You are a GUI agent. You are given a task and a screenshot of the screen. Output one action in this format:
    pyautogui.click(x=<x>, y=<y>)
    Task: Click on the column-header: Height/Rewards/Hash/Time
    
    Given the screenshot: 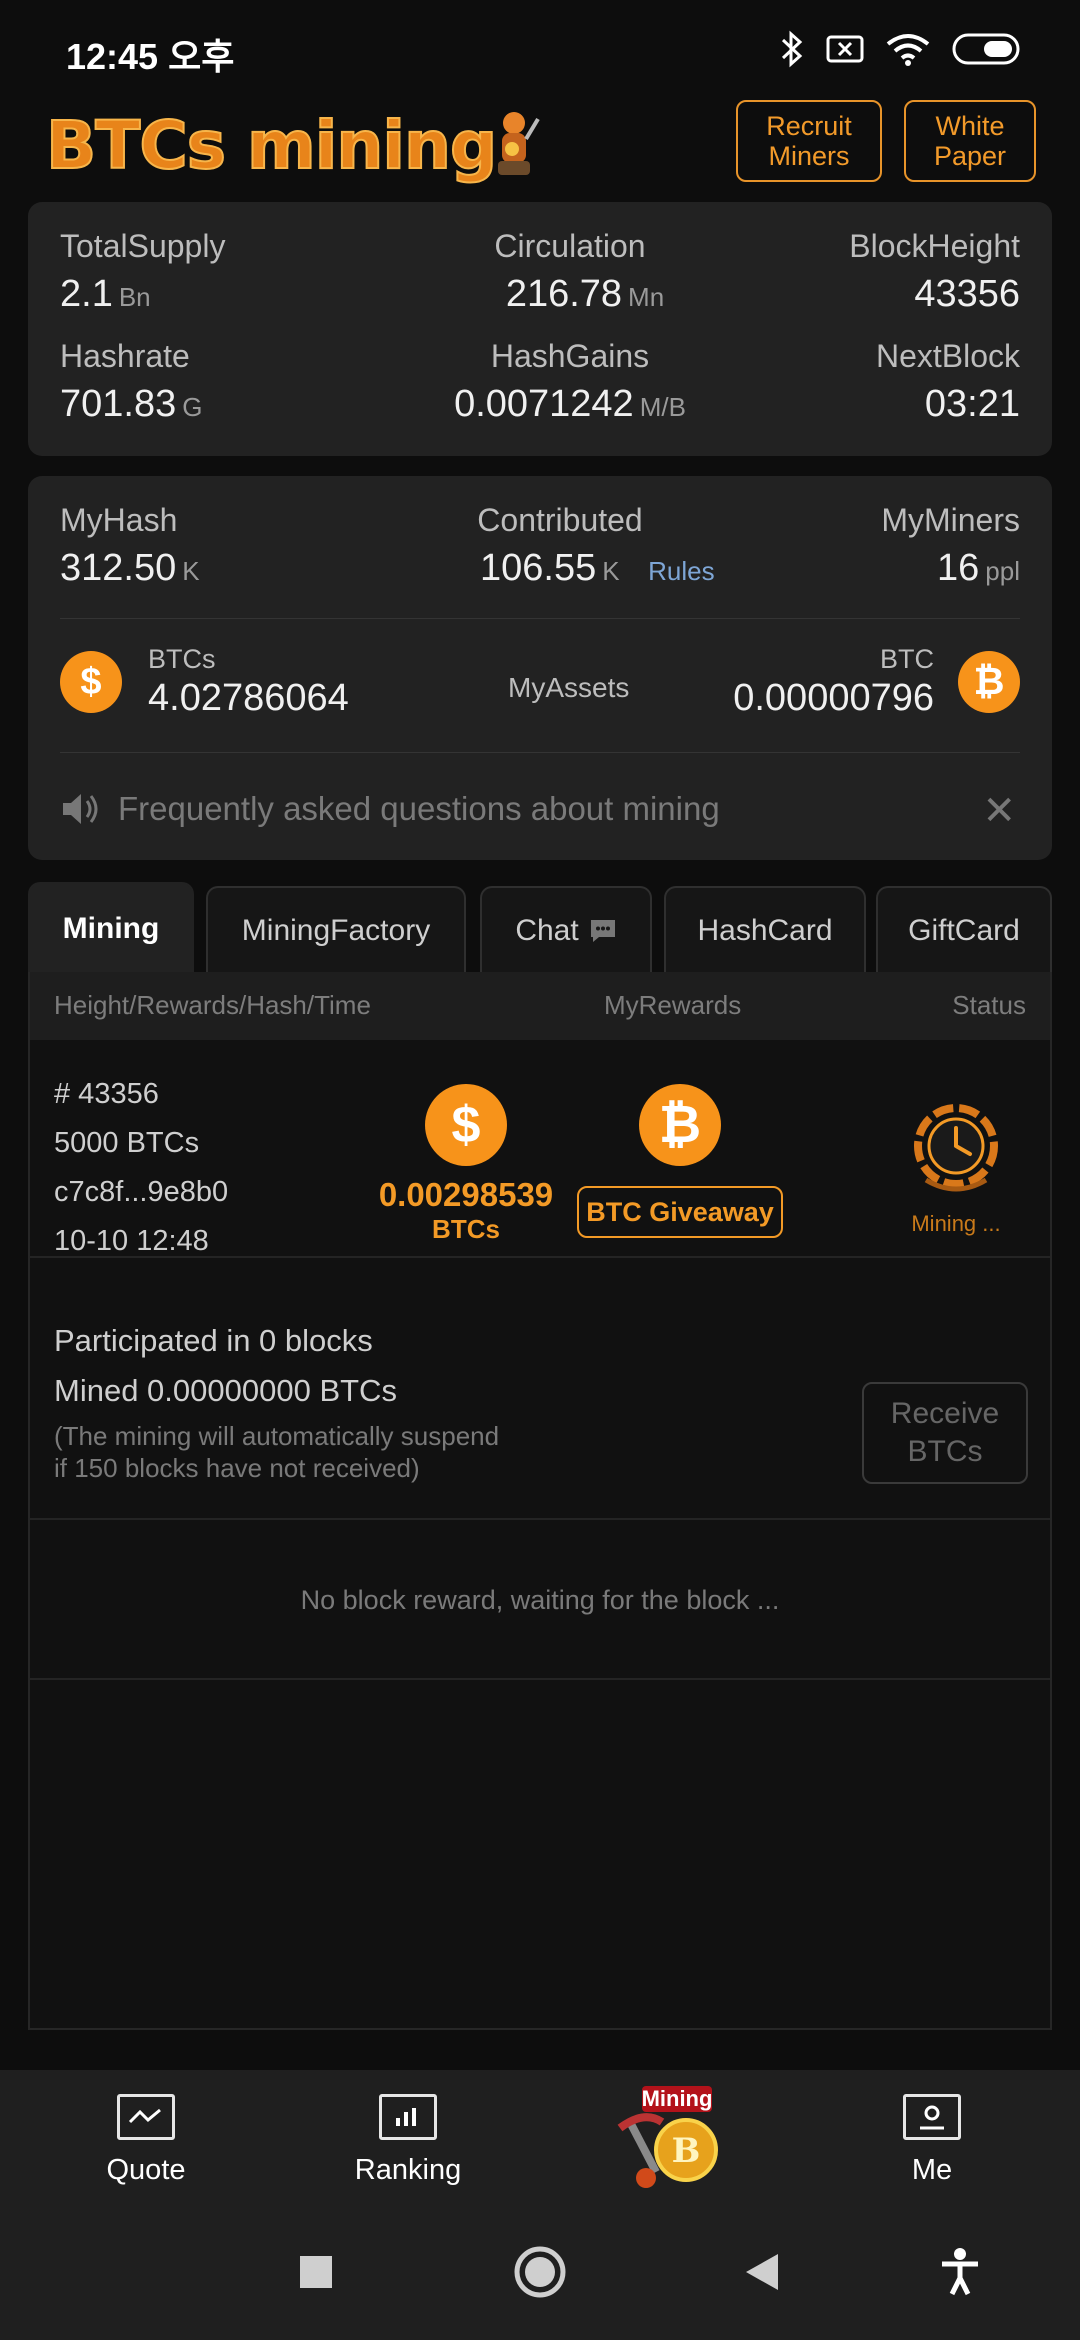 What is the action you would take?
    pyautogui.click(x=212, y=1005)
    